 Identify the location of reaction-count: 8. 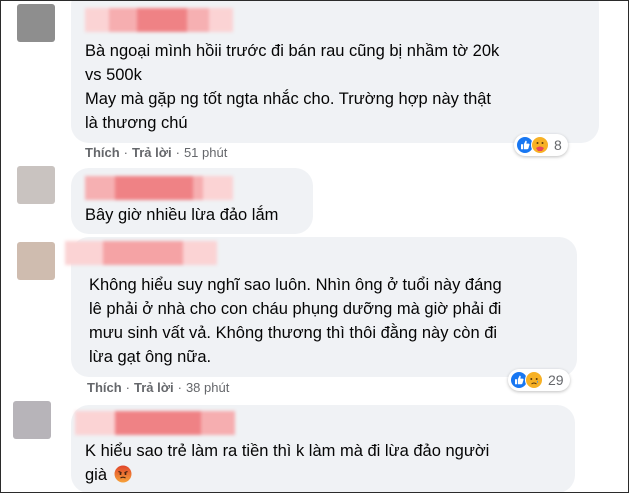
(558, 145).